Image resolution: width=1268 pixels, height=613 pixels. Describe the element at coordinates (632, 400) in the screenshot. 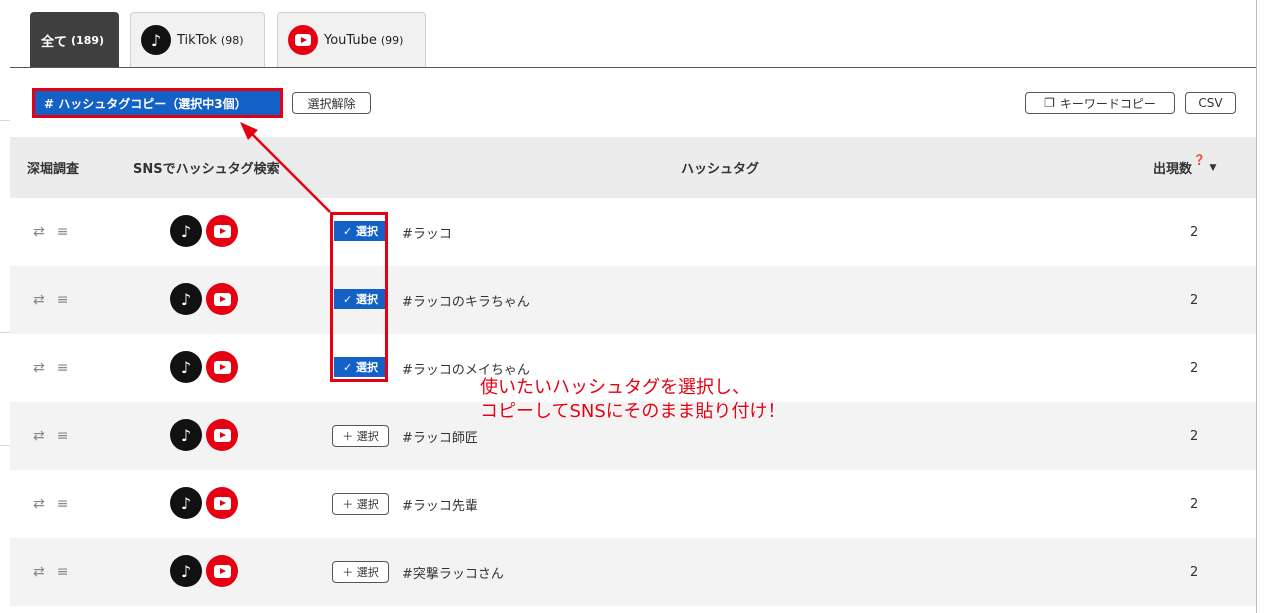

I see `annotation-note: 使いたいハッシュタグを選択し、 コピーしてSNSにそのまま貼り付け！` at that location.